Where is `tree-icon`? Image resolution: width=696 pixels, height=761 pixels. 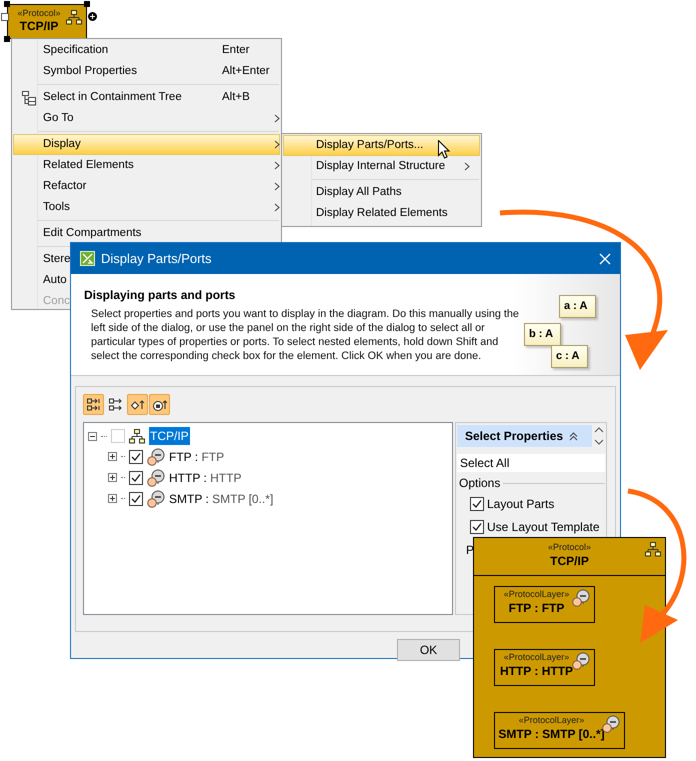
tree-icon is located at coordinates (28, 98).